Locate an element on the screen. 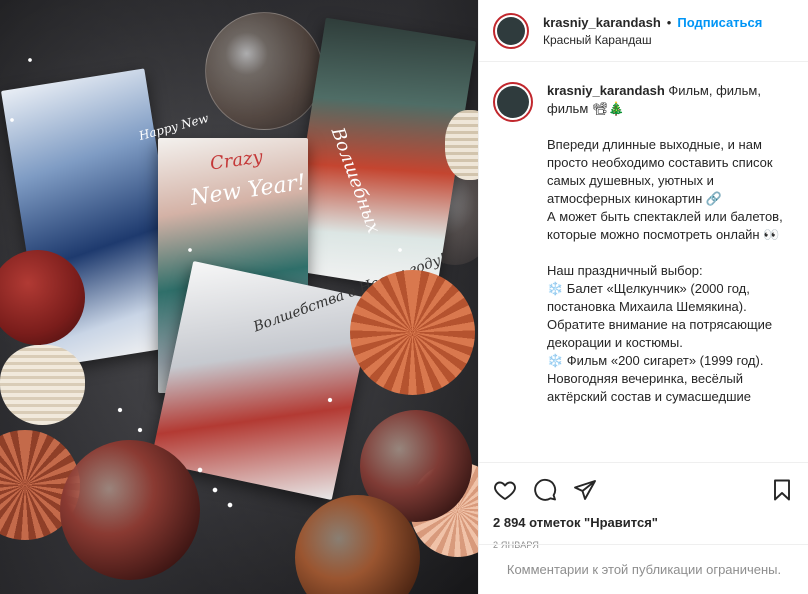 The width and height of the screenshot is (808, 594). comment-button is located at coordinates (553, 490).